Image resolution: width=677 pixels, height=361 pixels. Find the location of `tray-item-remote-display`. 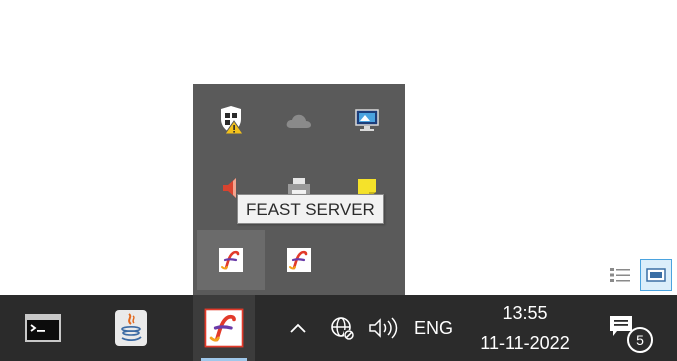

tray-item-remote-display is located at coordinates (367, 120).